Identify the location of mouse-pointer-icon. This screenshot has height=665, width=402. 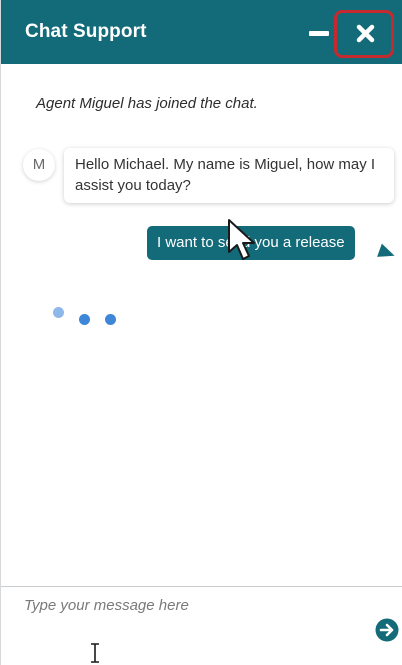
(241, 239).